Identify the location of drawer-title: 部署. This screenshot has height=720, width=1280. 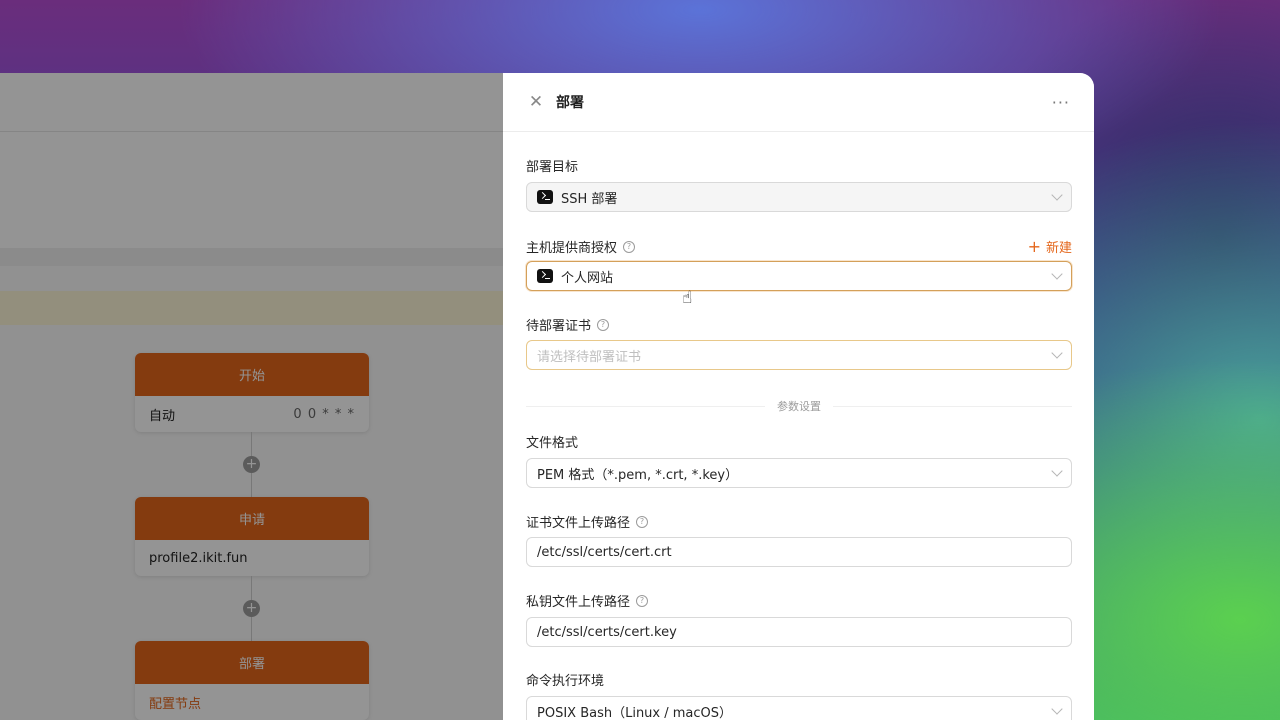
(570, 103).